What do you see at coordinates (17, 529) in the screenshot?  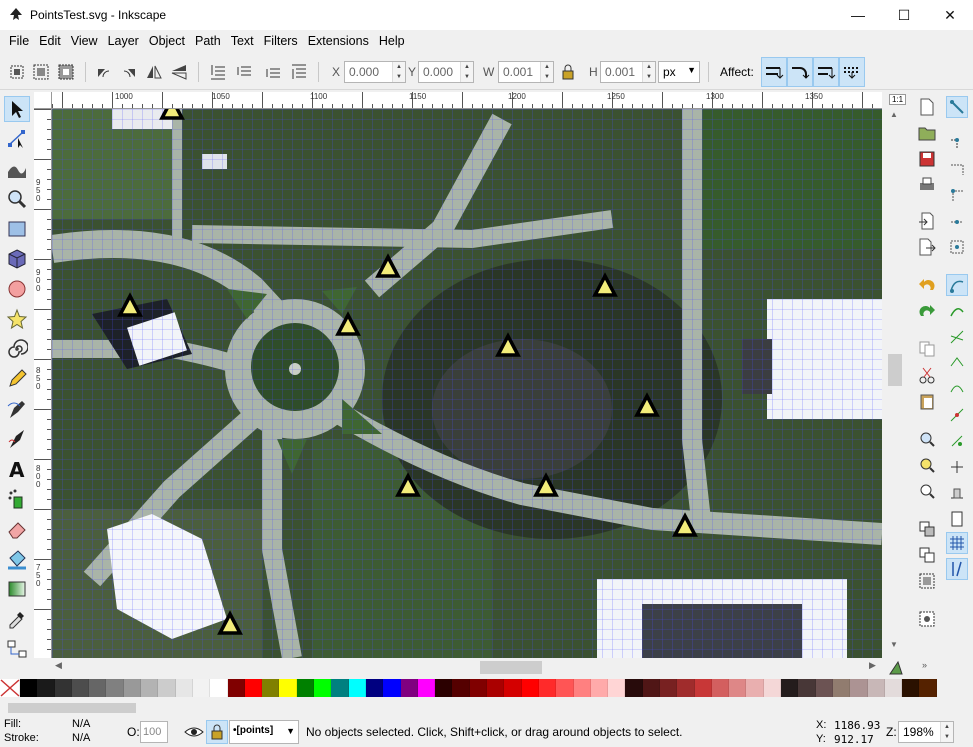 I see `eraser-tool` at bounding box center [17, 529].